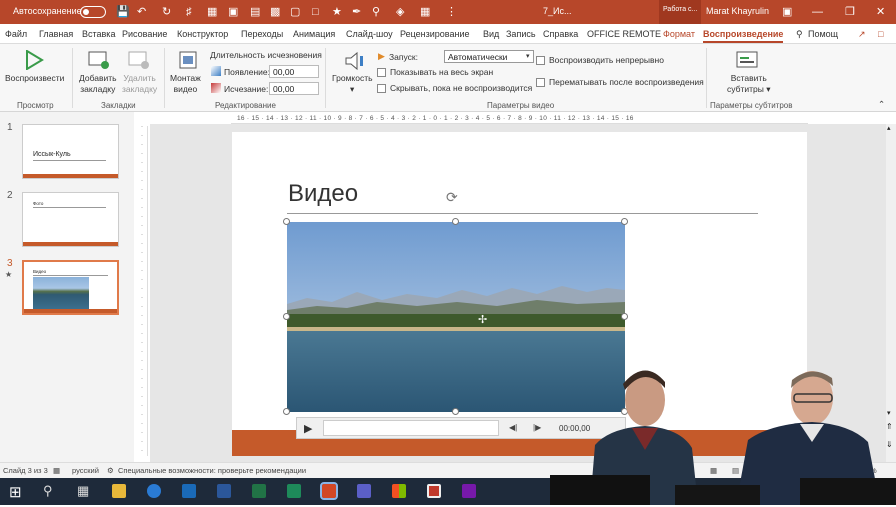 The image size is (896, 507). I want to click on tab-format: Формат, so click(679, 34).